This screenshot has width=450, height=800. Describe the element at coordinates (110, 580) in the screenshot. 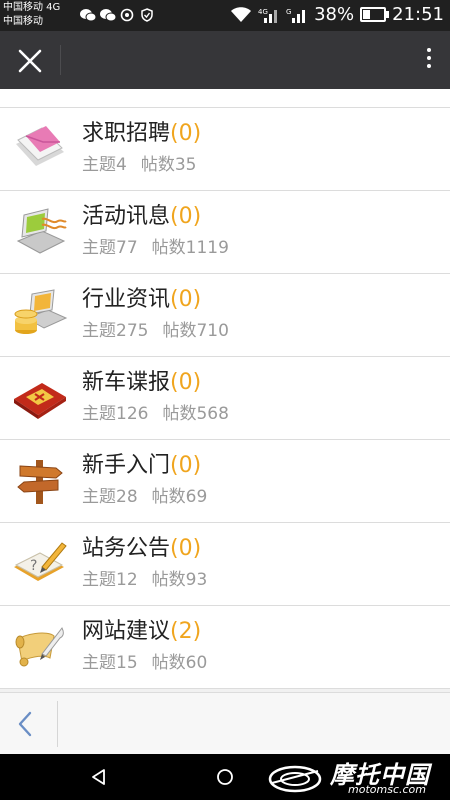

I see `topic-count: 主题12` at that location.